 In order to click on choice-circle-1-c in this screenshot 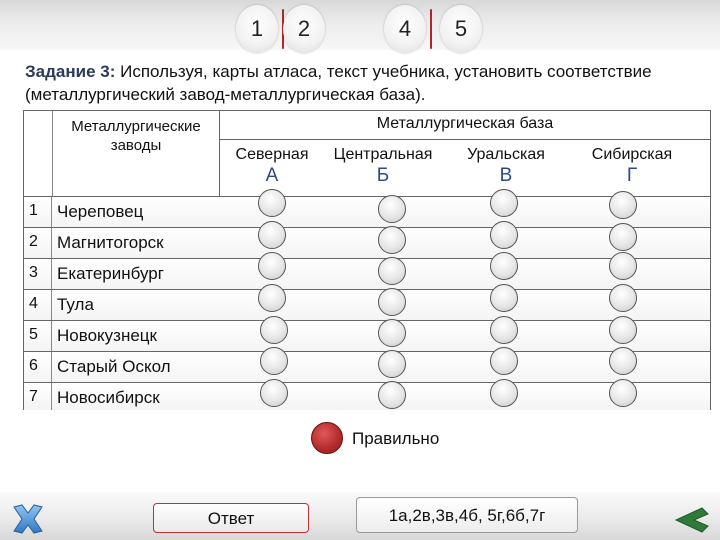, I will do `click(504, 203)`.